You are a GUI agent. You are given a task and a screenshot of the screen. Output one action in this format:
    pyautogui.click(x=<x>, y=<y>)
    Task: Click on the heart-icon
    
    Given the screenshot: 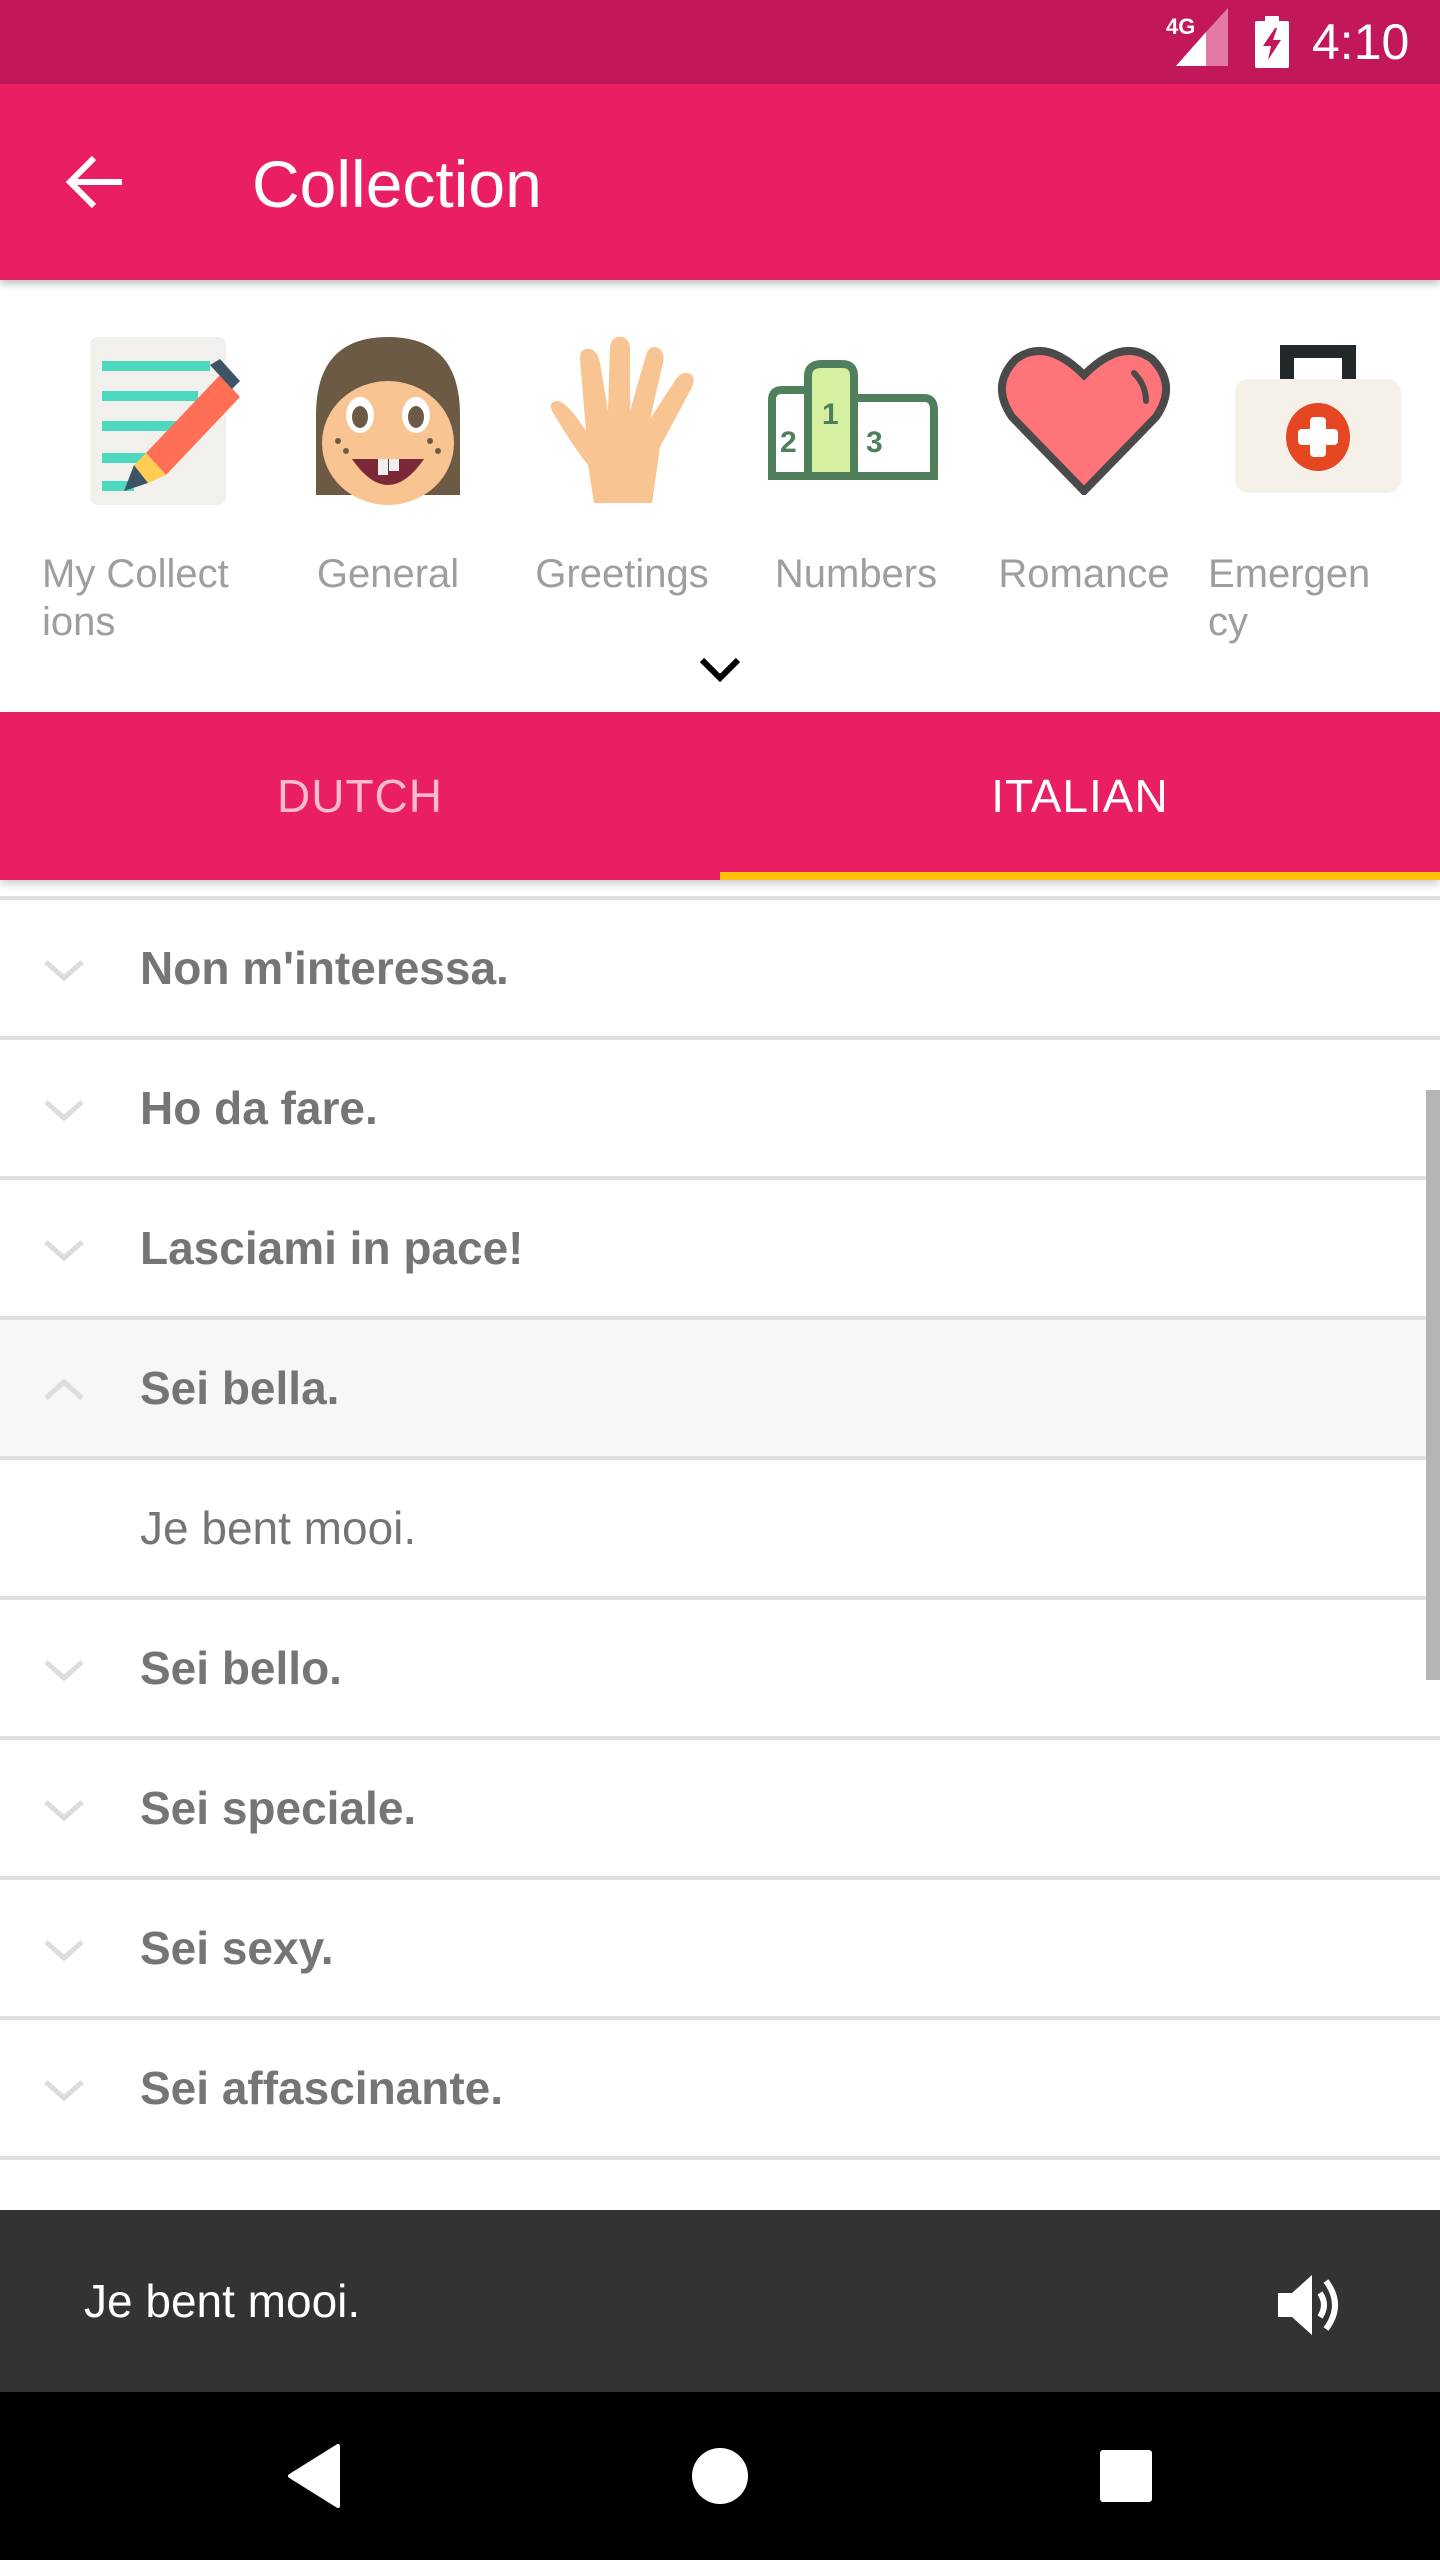 What is the action you would take?
    pyautogui.click(x=1084, y=421)
    